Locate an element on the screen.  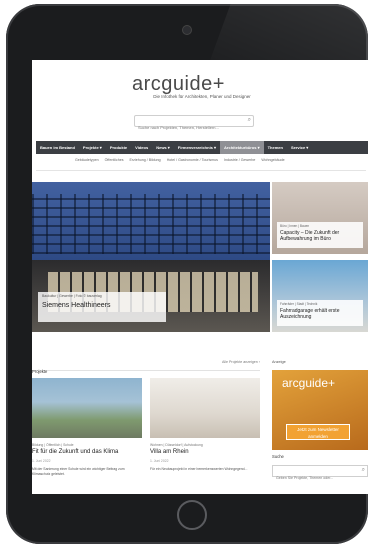
side-teaser-tags: Fahrräder | Stadt | Technik is located at coordinates (299, 304).